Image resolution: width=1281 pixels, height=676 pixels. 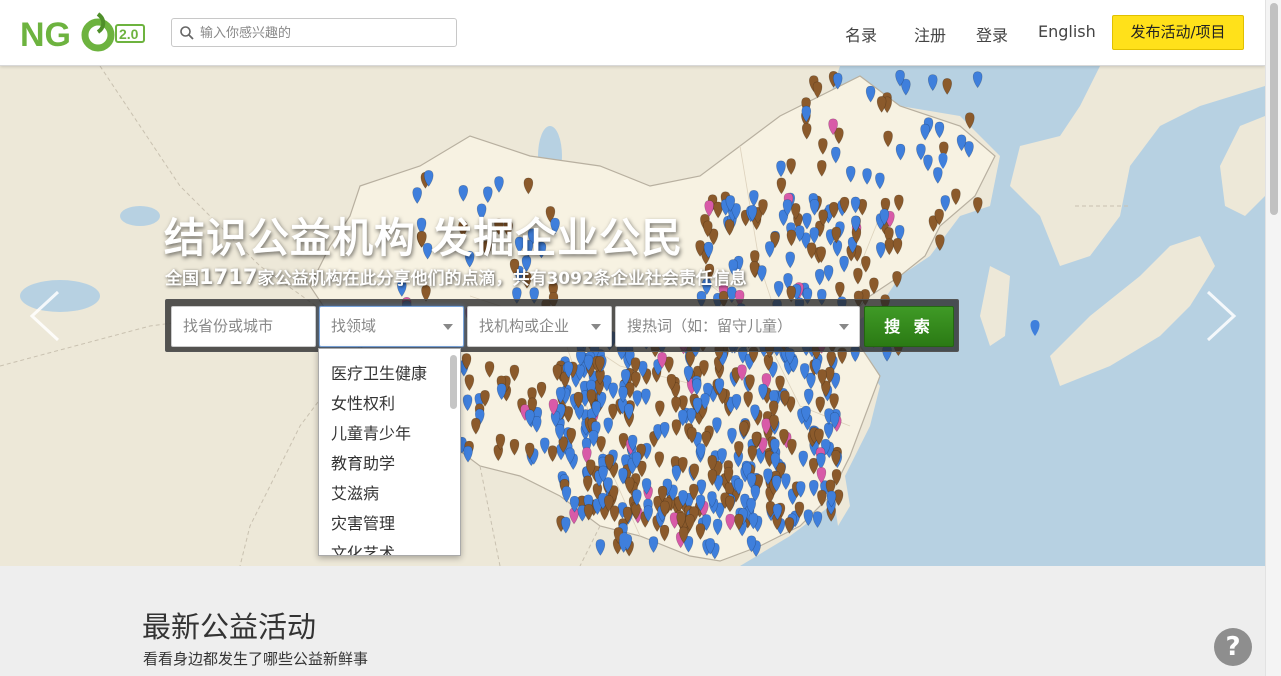 What do you see at coordinates (354, 326) in the screenshot?
I see `domain-select-label: 找领域` at bounding box center [354, 326].